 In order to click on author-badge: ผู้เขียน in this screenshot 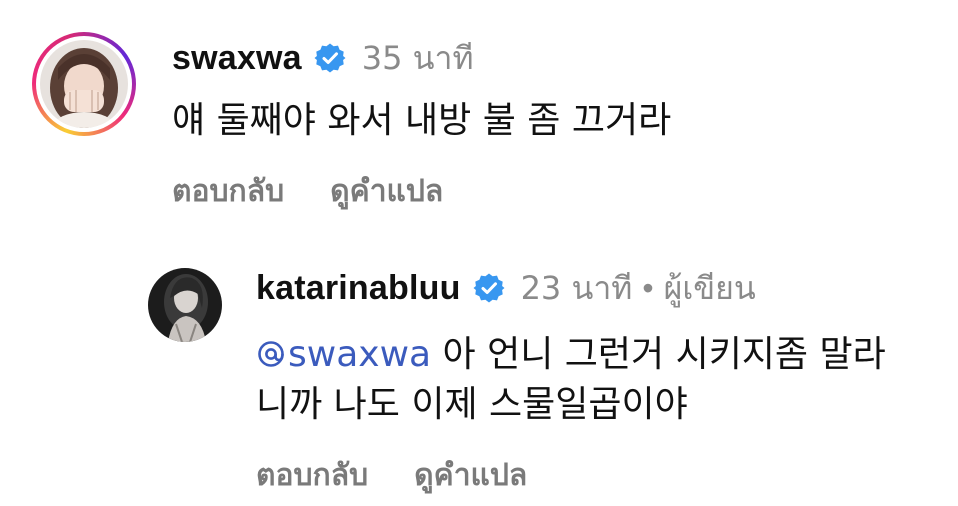, I will do `click(709, 287)`.